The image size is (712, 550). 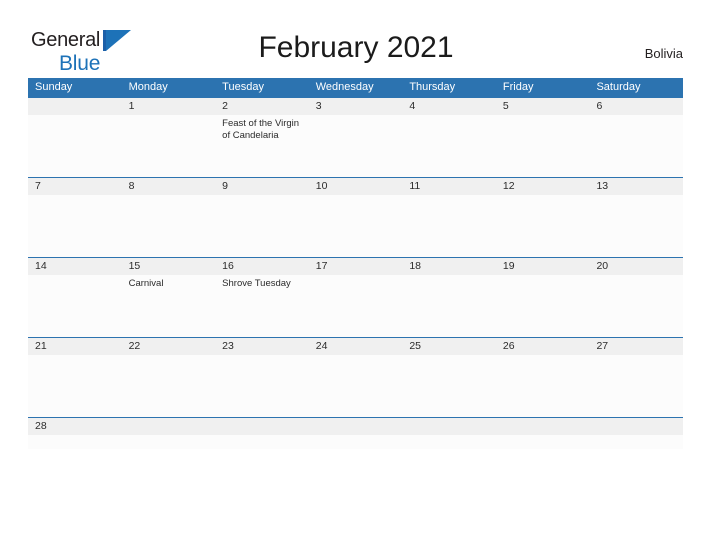 What do you see at coordinates (262, 306) in the screenshot?
I see `day-cell: Shrove Tuesday` at bounding box center [262, 306].